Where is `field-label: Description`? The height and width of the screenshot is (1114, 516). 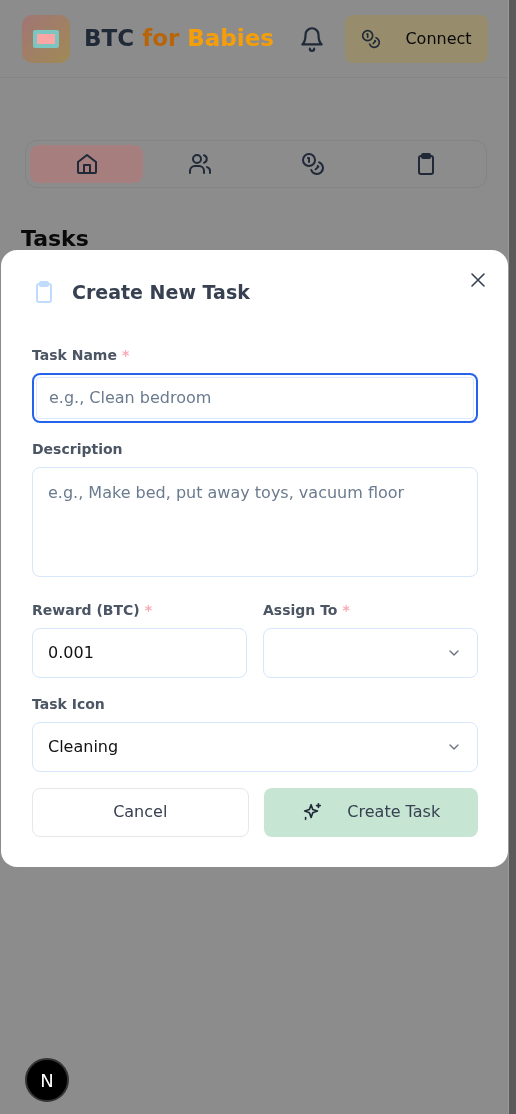 field-label: Description is located at coordinates (78, 449).